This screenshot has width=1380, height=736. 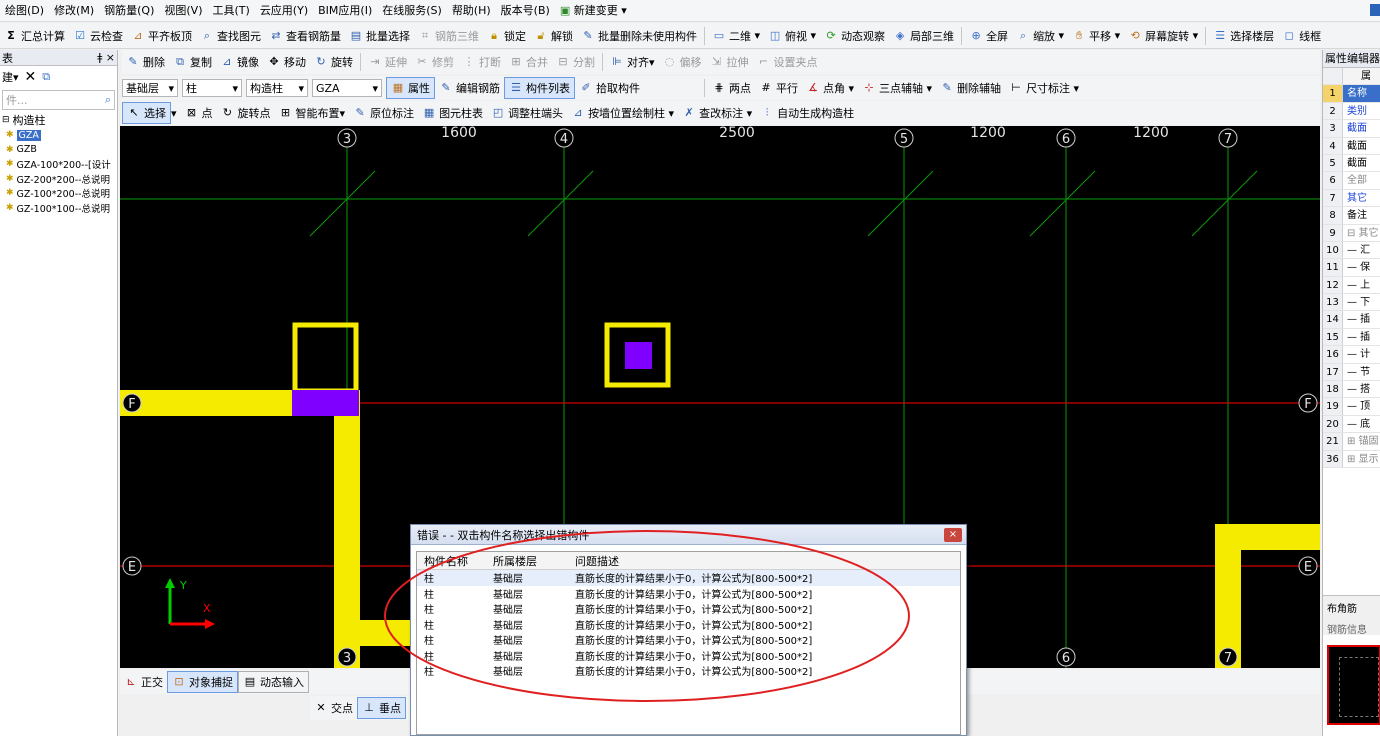 What do you see at coordinates (1351, 233) in the screenshot?
I see `property-row: 9 ⊟ 其它` at bounding box center [1351, 233].